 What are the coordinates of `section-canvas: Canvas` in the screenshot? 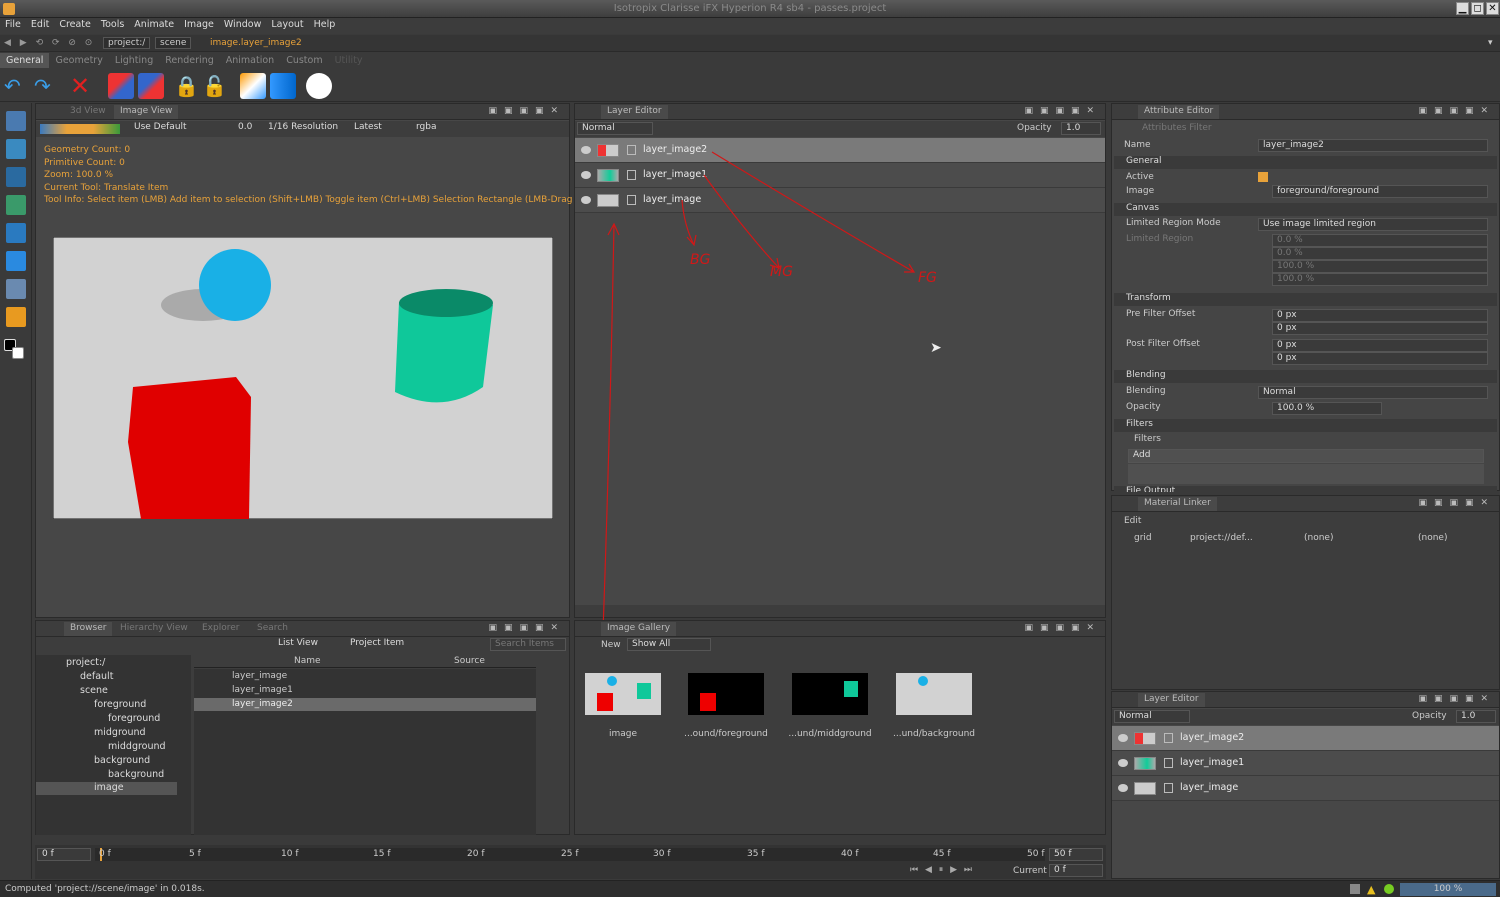 It's located at (1305, 209).